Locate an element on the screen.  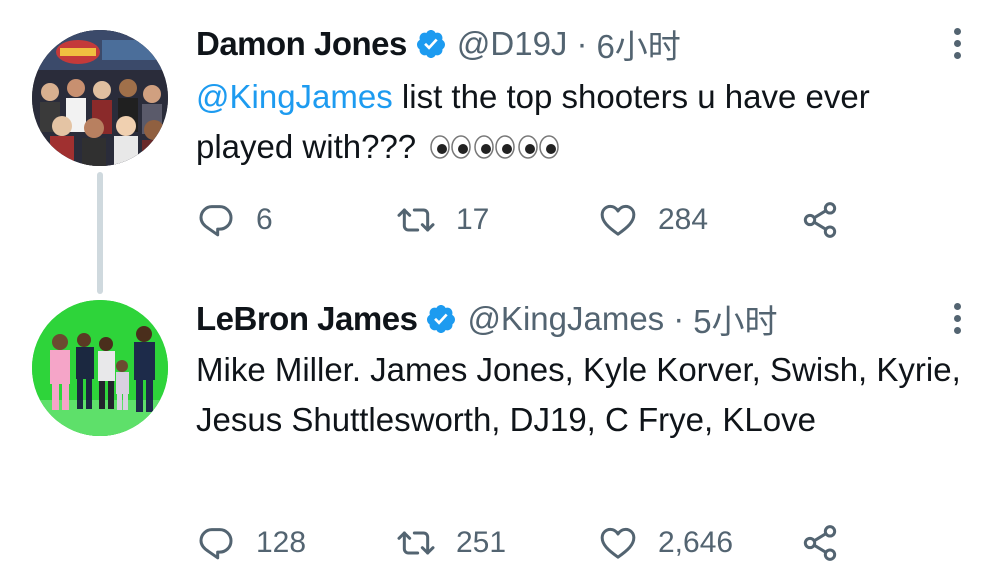
display-name: LeBron James is located at coordinates (307, 319).